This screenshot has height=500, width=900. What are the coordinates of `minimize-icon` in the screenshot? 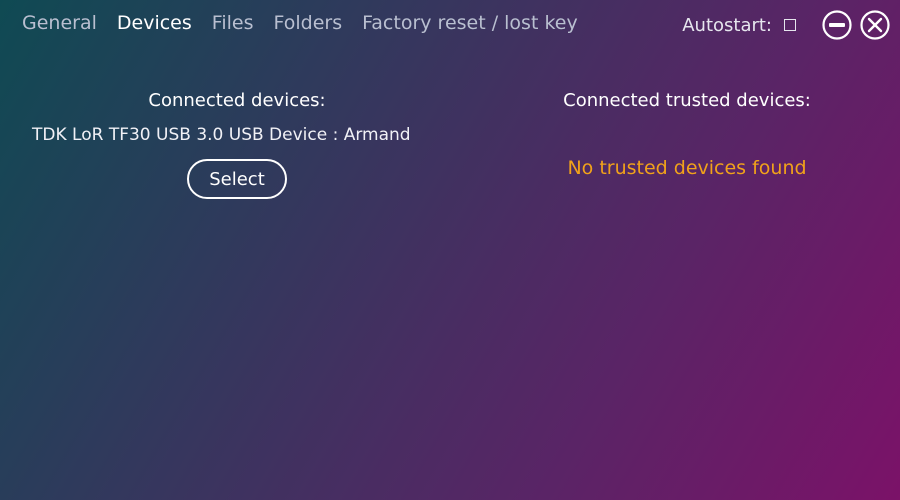 It's located at (837, 25).